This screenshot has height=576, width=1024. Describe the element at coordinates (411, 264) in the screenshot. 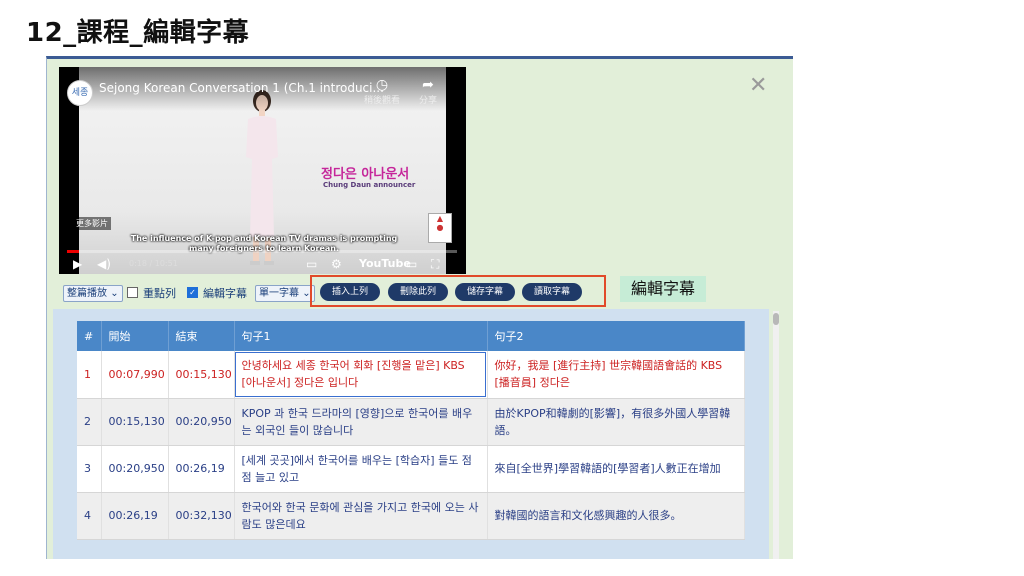

I see `cast-icon: ▭` at that location.